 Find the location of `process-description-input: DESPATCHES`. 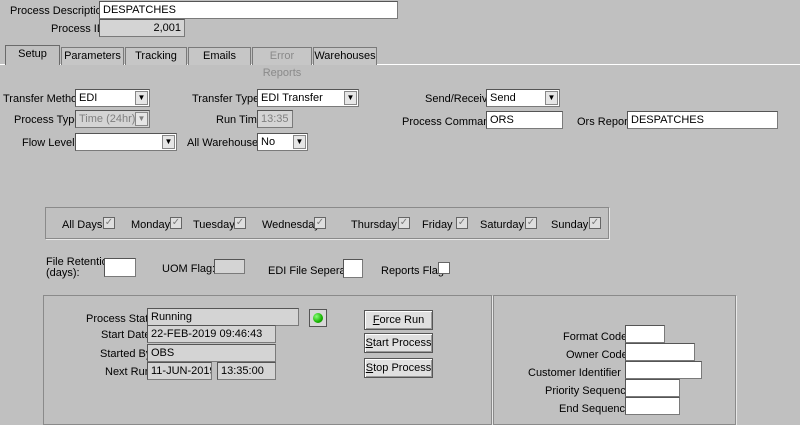

process-description-input: DESPATCHES is located at coordinates (248, 10).